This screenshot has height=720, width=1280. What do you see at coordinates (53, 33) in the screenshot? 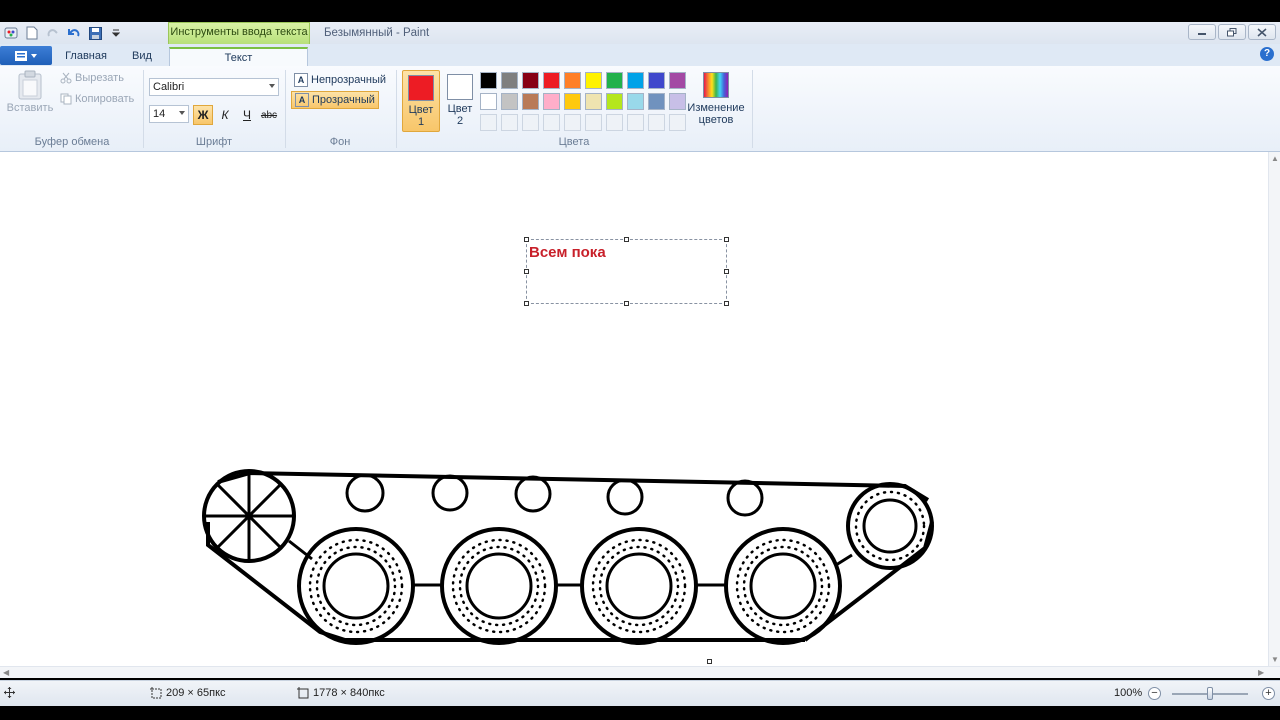
I see `redo-icon` at bounding box center [53, 33].